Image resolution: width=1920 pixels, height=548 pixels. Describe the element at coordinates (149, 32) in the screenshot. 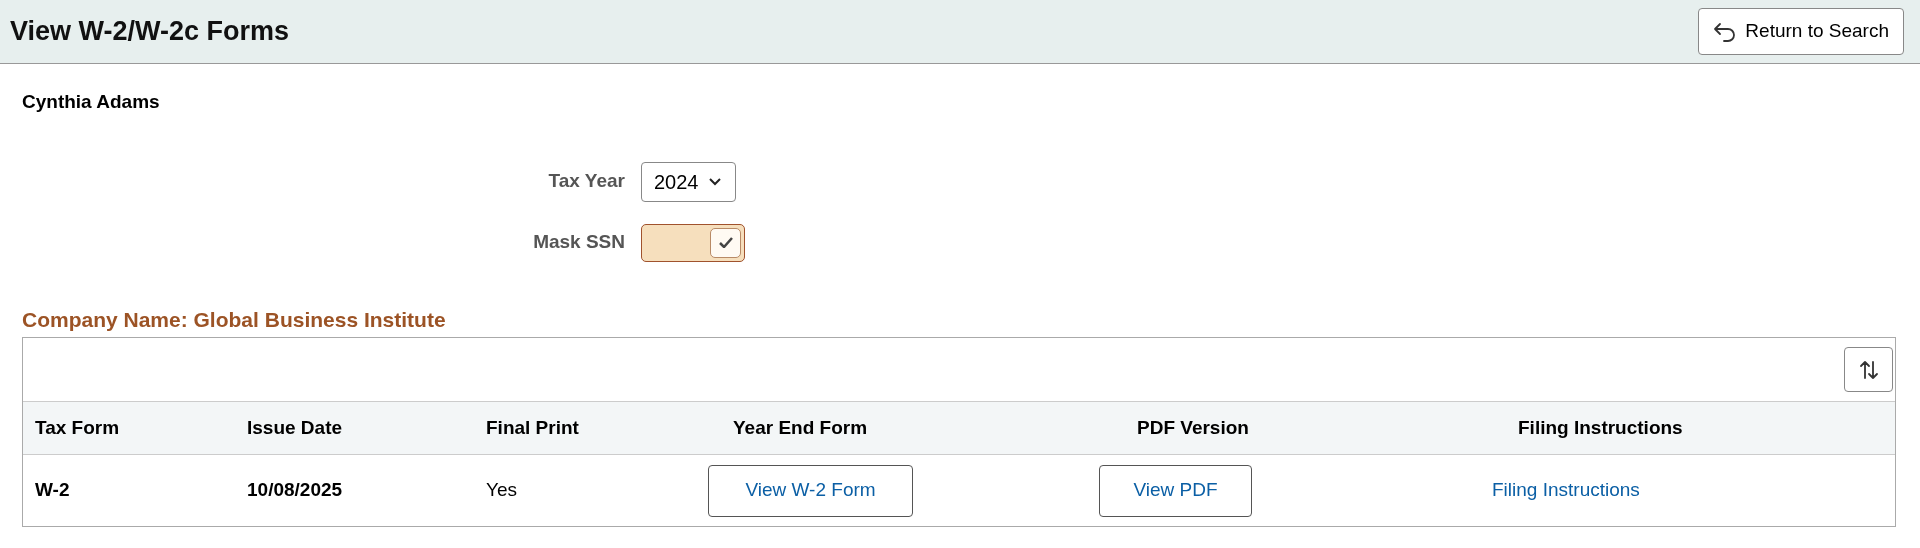

I see `page-title: View W-2/W-2c Forms` at that location.